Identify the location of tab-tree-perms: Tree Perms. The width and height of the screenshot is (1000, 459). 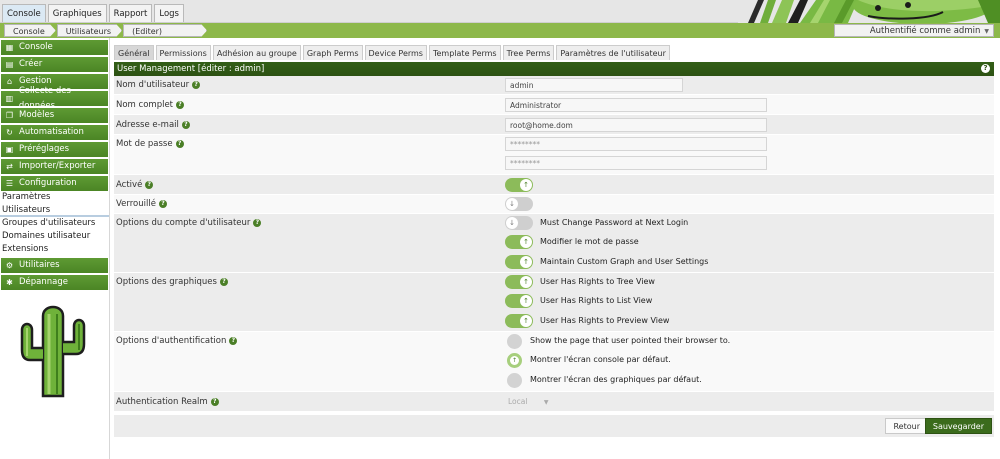
(528, 52).